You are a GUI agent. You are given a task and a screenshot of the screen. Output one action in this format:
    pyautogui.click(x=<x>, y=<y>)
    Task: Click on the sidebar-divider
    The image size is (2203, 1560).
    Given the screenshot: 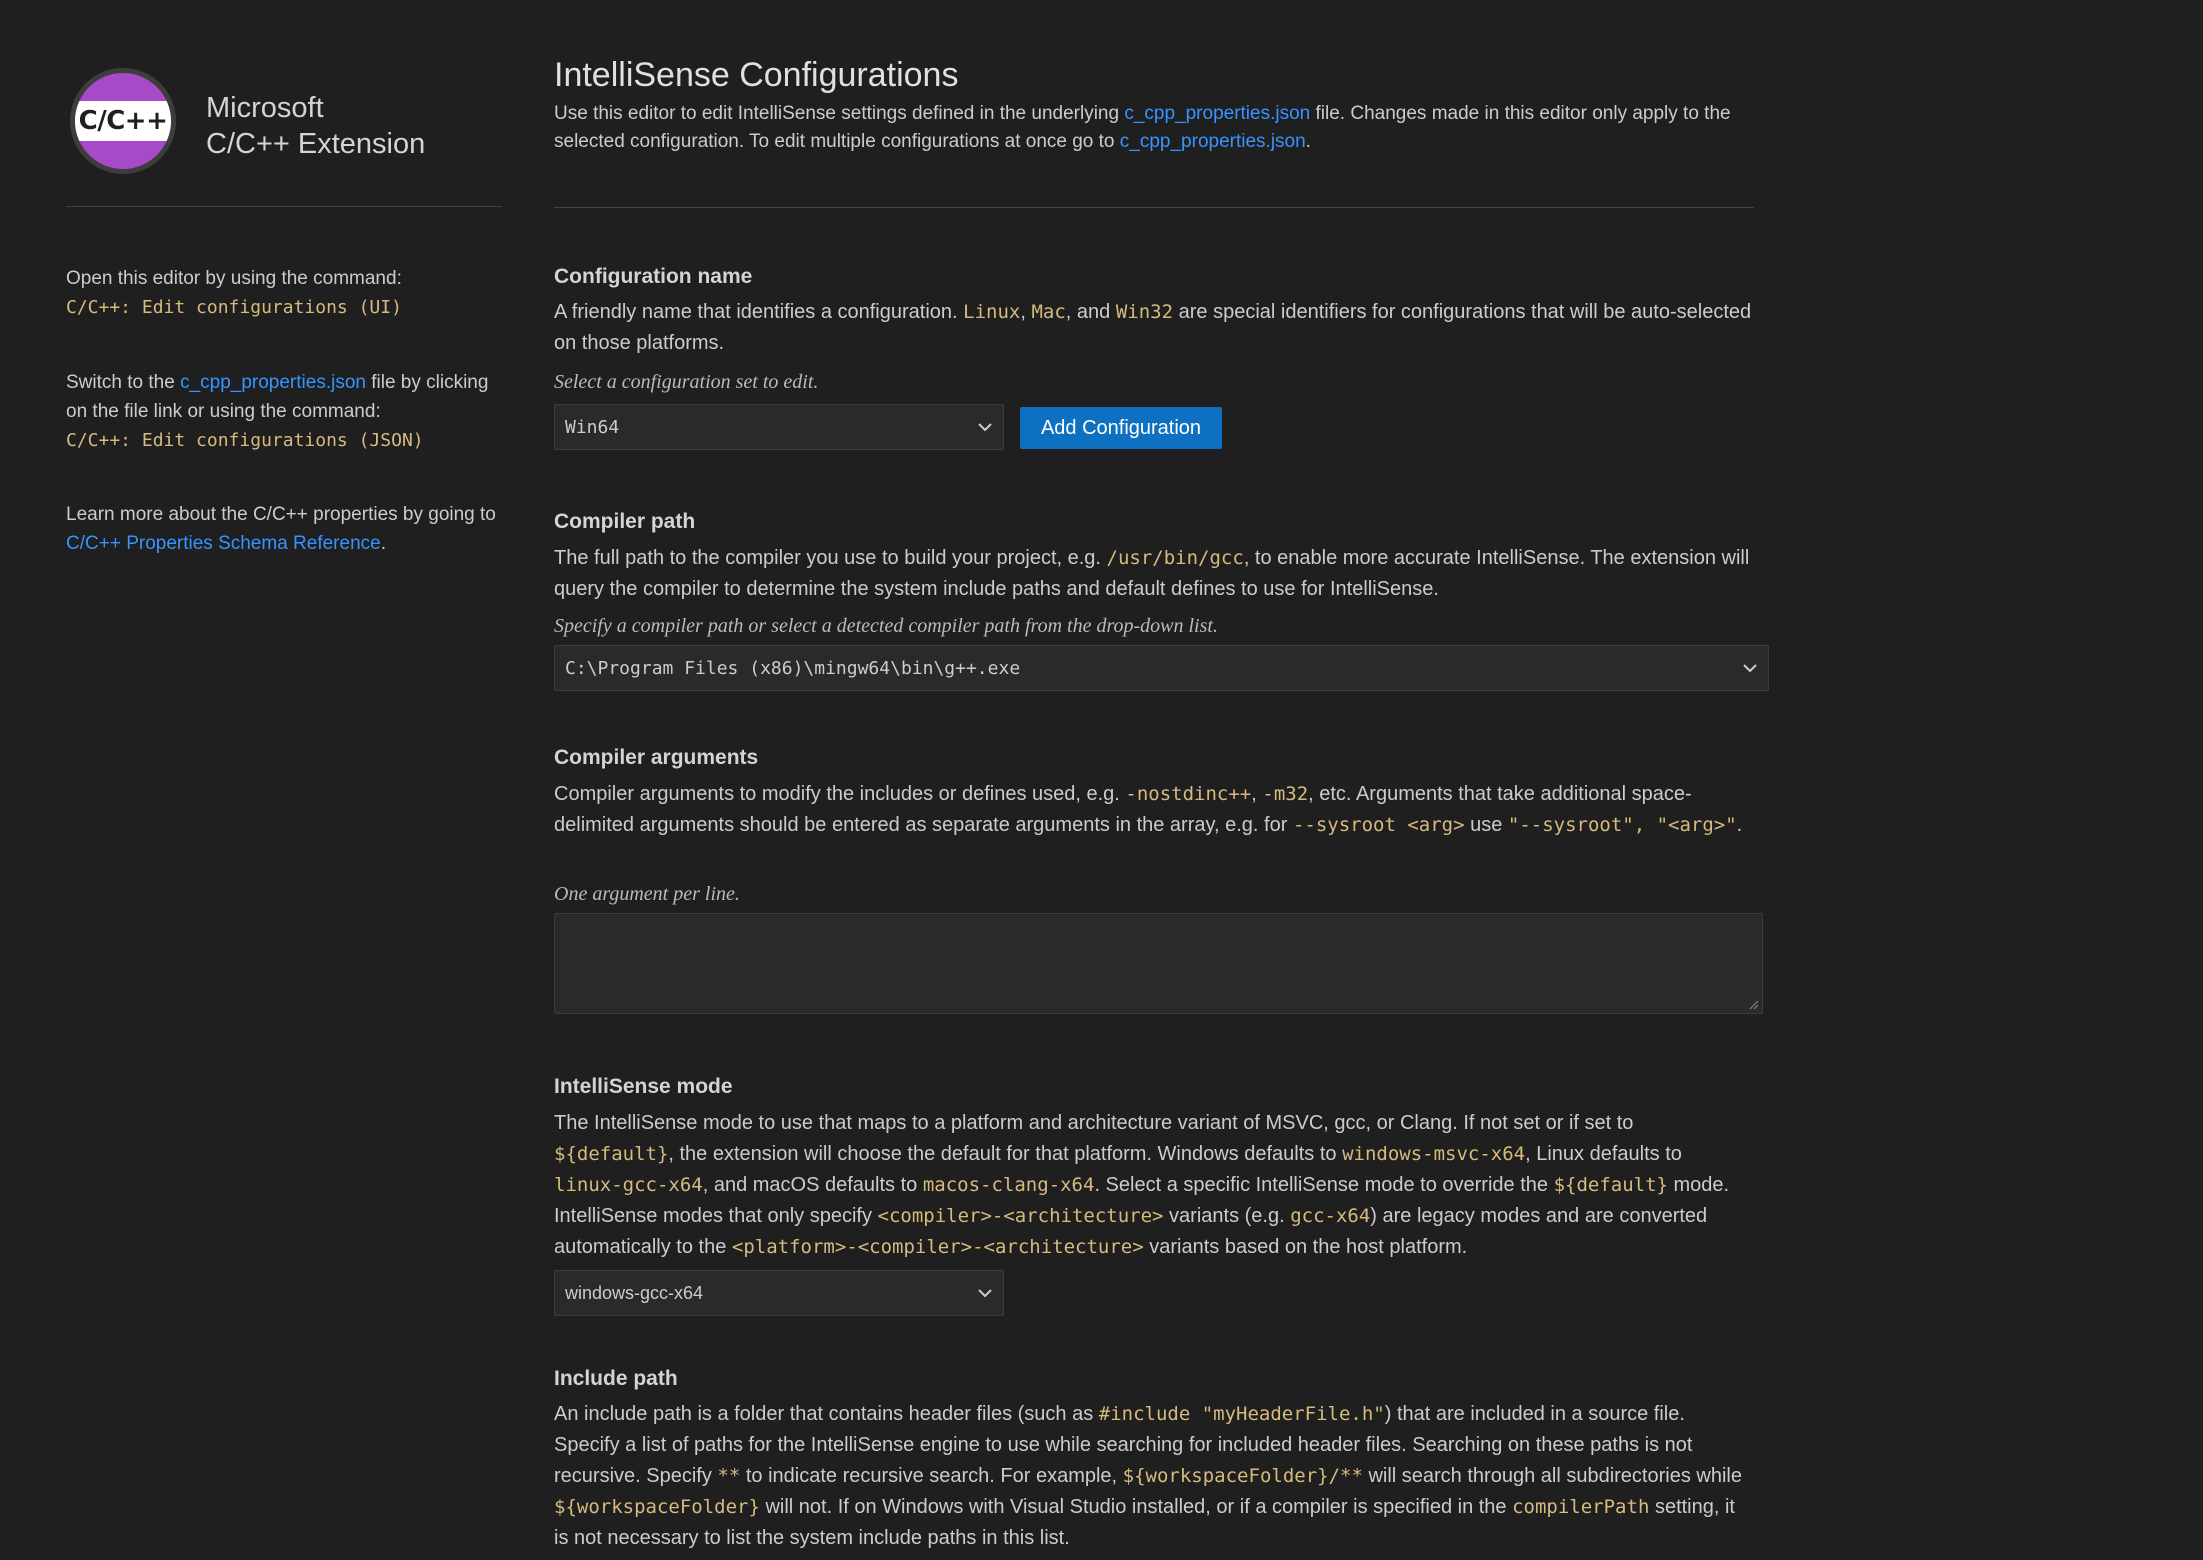 What is the action you would take?
    pyautogui.click(x=284, y=206)
    